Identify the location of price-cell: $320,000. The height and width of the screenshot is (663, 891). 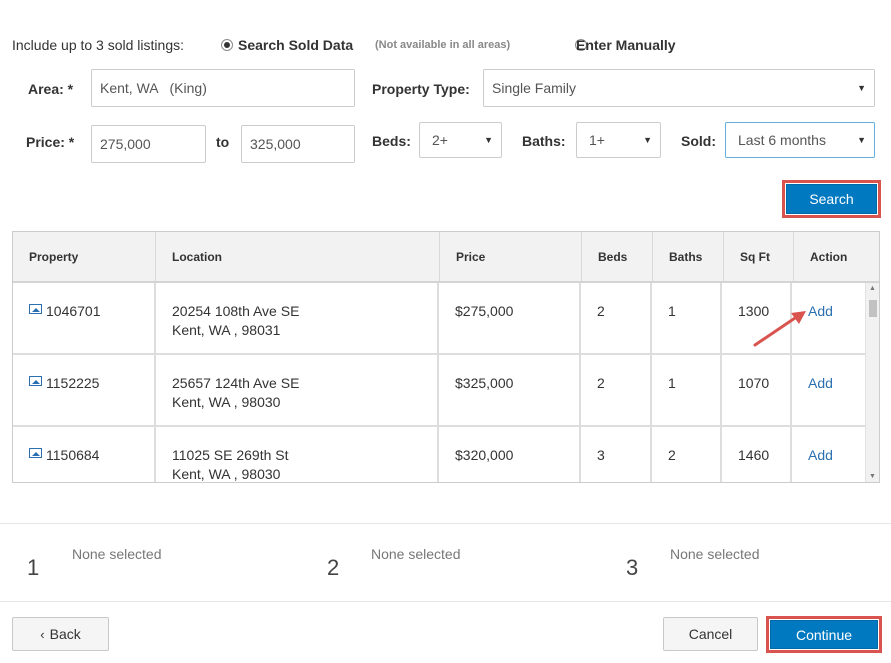
(510, 454).